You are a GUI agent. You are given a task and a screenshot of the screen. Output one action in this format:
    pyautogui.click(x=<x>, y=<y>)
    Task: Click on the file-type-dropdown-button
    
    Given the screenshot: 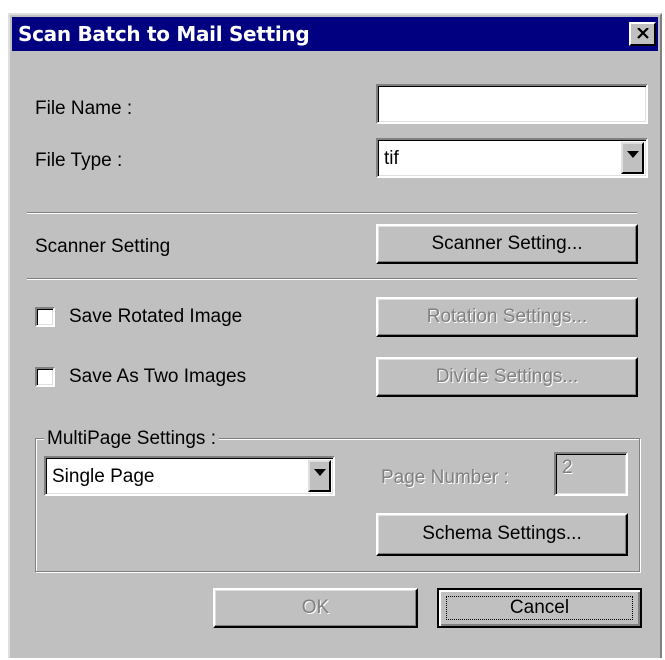 What is the action you would take?
    pyautogui.click(x=632, y=158)
    